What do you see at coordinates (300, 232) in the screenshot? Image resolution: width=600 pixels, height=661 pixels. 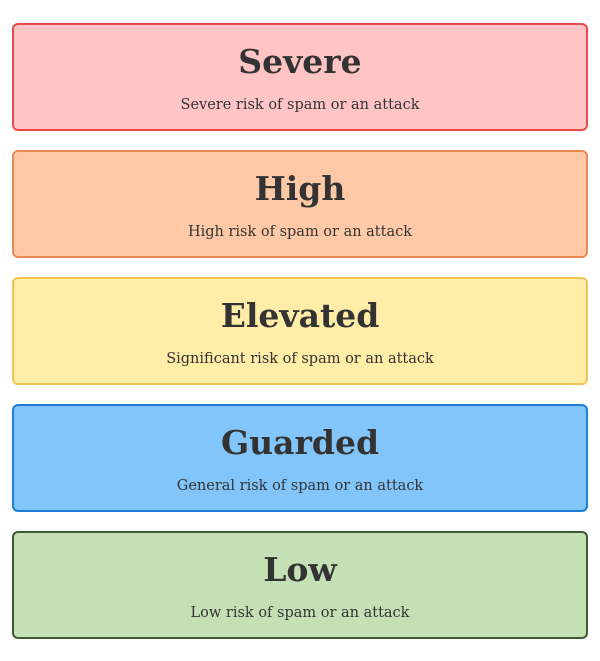 I see `level-description: High risk of spam or an attack` at bounding box center [300, 232].